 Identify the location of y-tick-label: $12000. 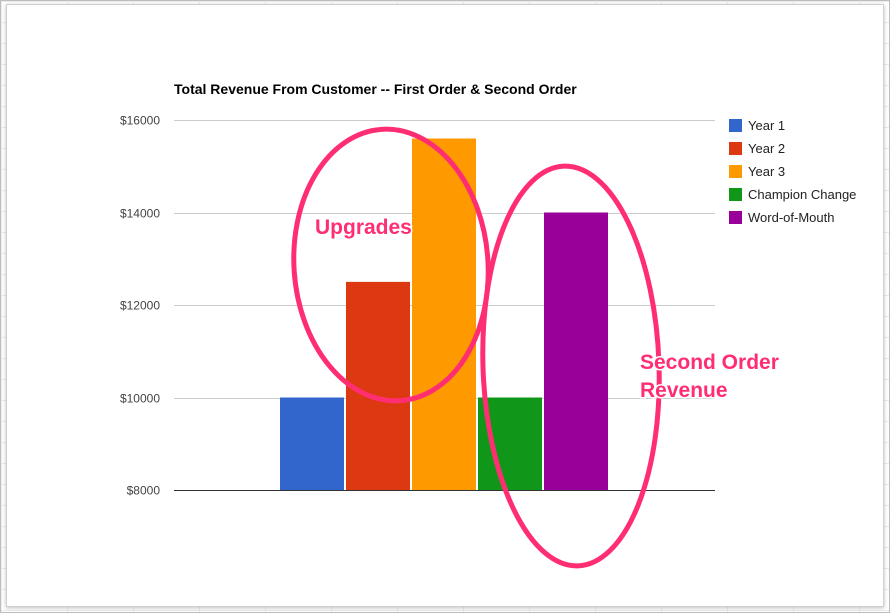
(140, 306).